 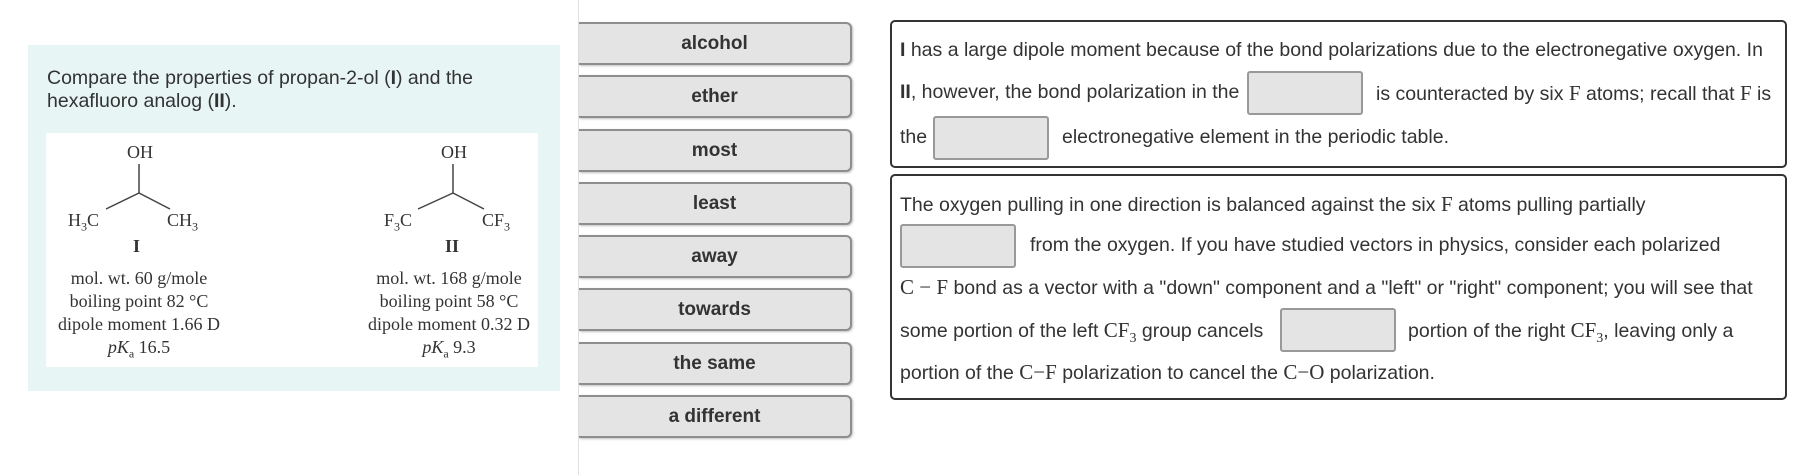 I want to click on mol1-label: I, so click(x=137, y=246).